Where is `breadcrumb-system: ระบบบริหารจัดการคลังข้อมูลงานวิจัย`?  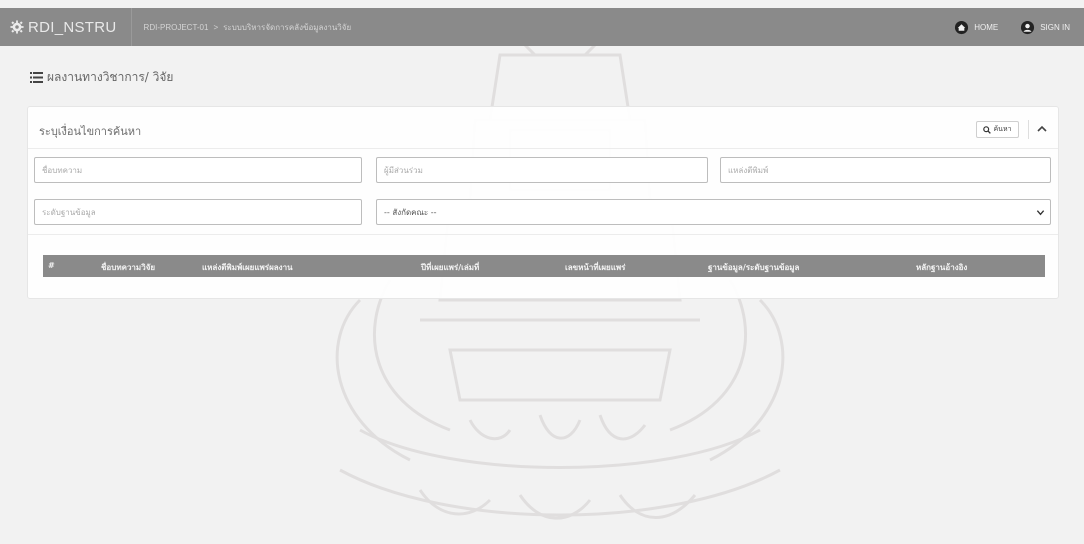
breadcrumb-system: ระบบบริหารจัดการคลังข้อมูลงานวิจัย is located at coordinates (287, 27).